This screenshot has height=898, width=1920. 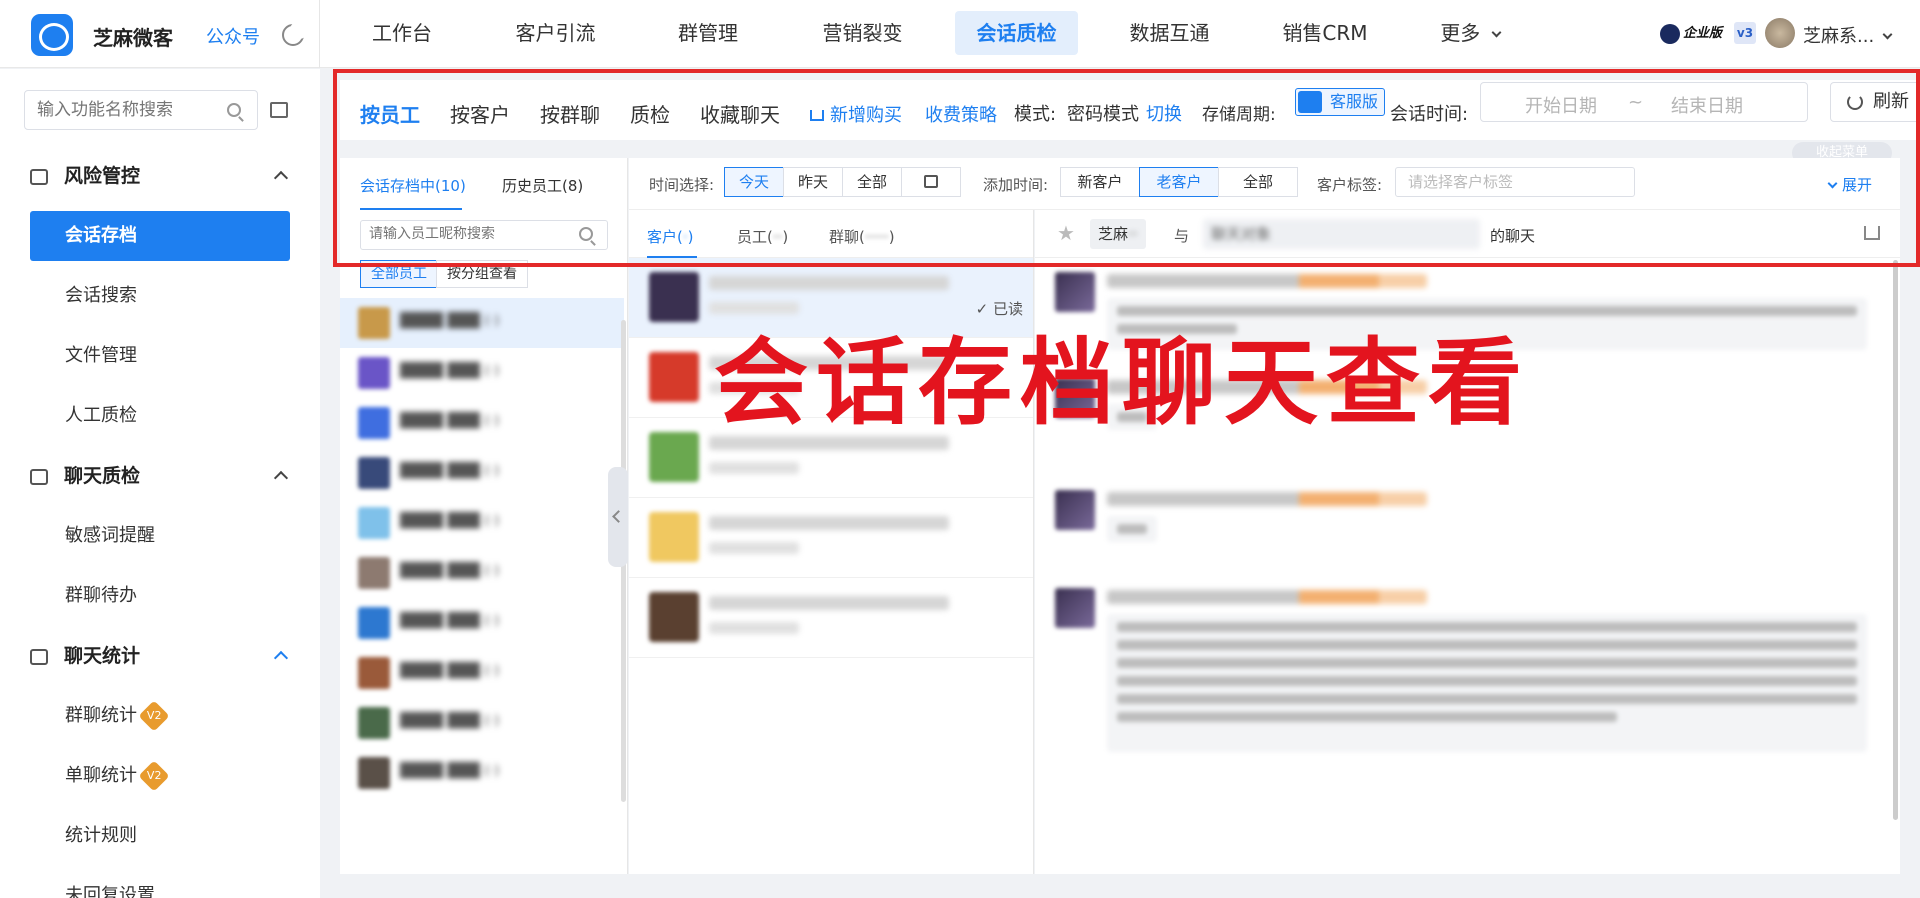 I want to click on filter-new-customer: 新客户, so click(x=1100, y=182).